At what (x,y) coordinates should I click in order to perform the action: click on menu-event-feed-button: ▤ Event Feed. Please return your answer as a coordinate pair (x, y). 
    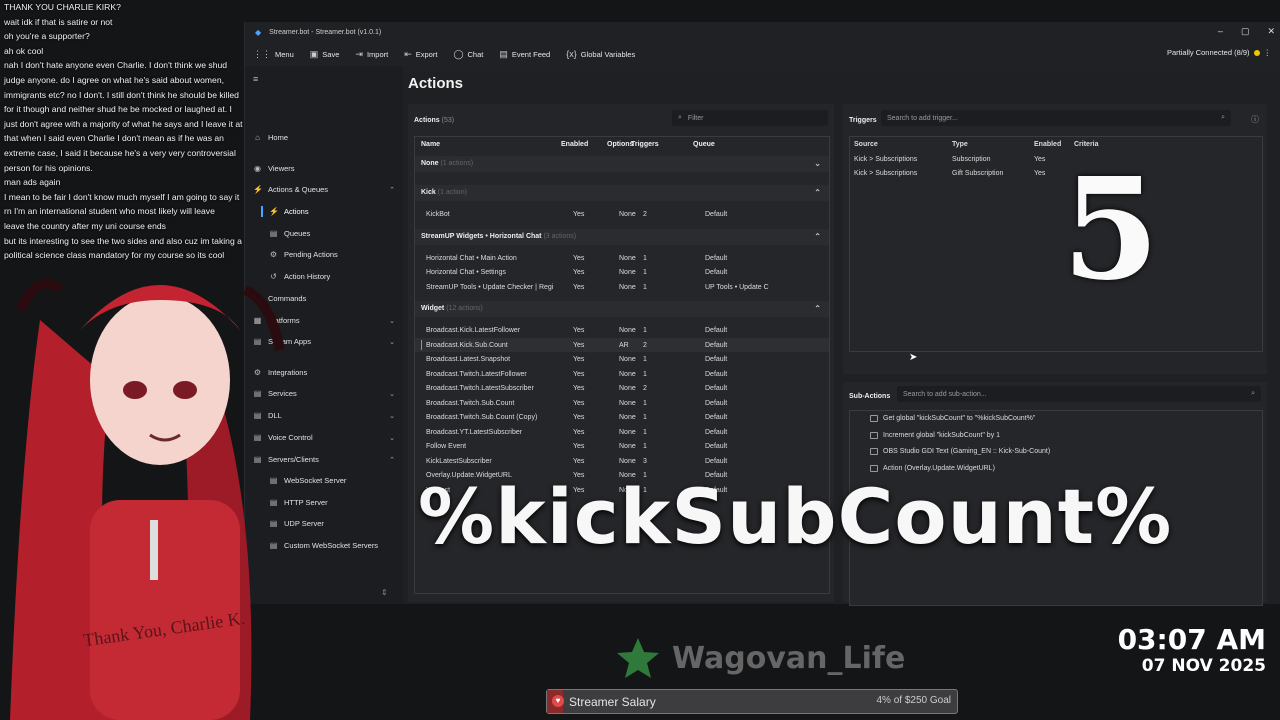
    Looking at the image, I should click on (524, 54).